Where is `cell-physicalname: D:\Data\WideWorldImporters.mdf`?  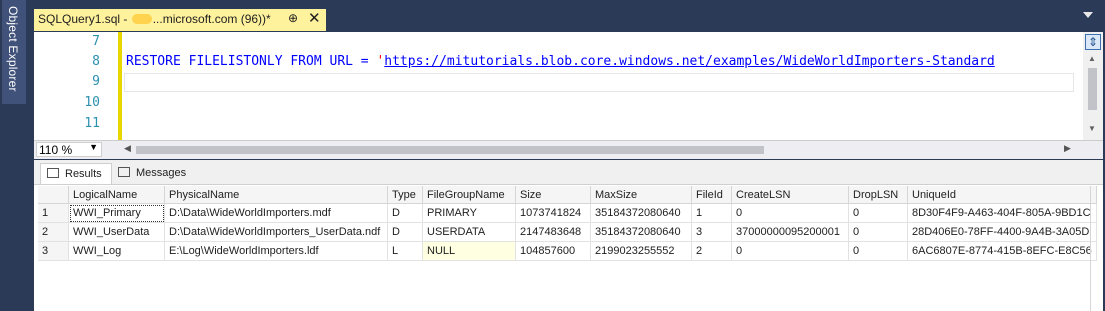
cell-physicalname: D:\Data\WideWorldImporters.mdf is located at coordinates (276, 213).